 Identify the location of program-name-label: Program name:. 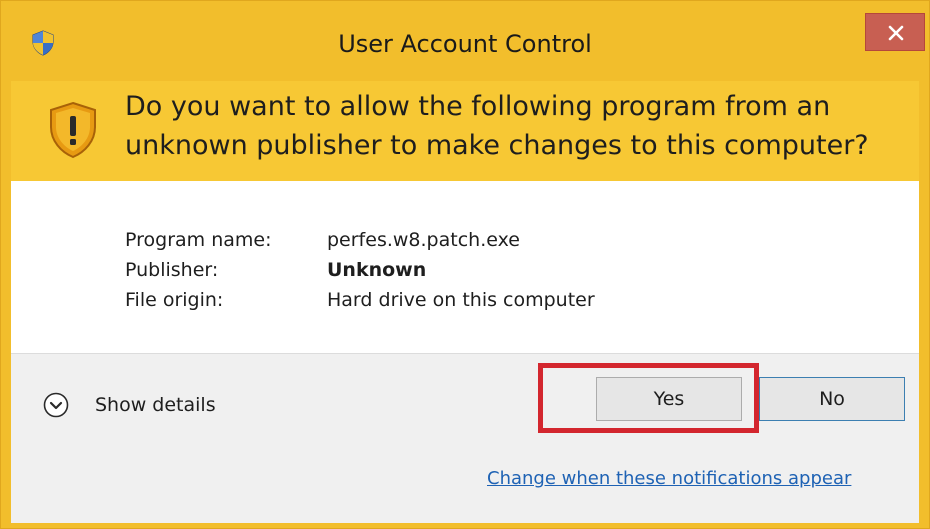
(198, 240).